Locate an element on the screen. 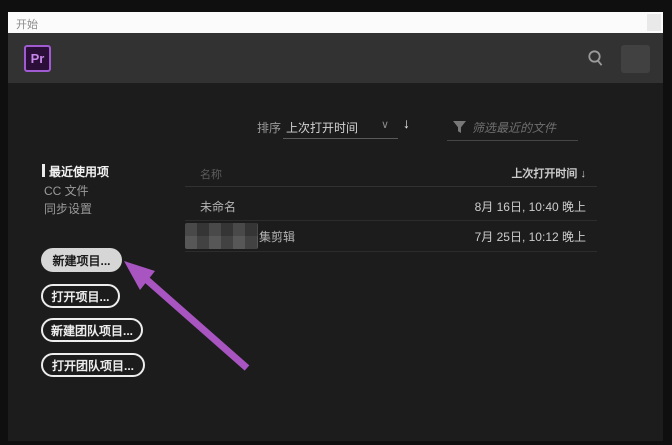  chevron-down-icon: ∨ is located at coordinates (385, 124).